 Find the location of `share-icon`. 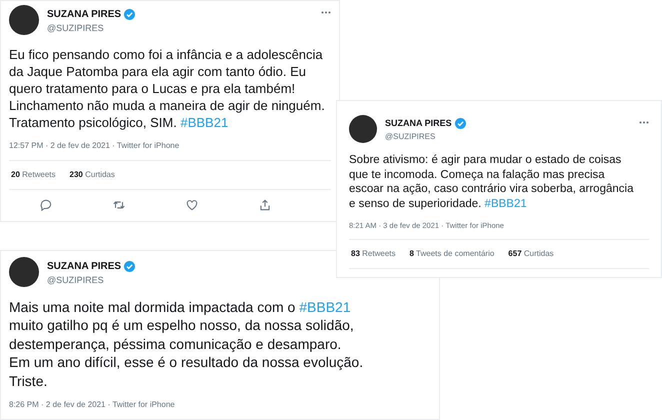

share-icon is located at coordinates (265, 205).